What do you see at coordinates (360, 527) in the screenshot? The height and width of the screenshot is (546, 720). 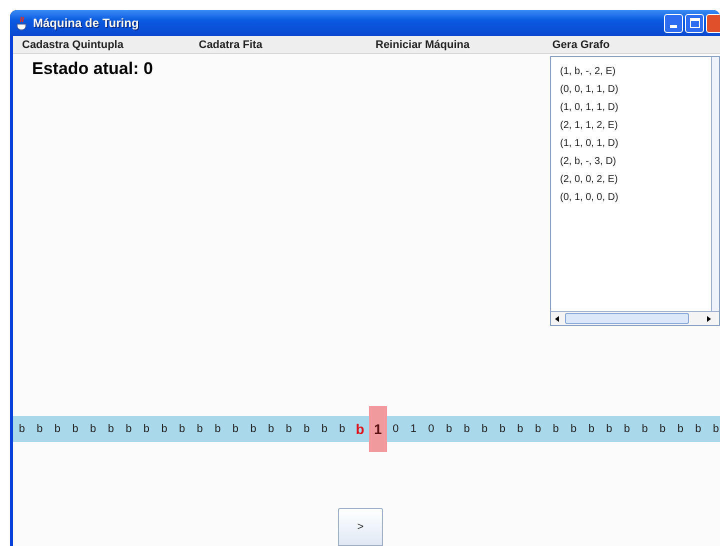 I see `step-button: >` at bounding box center [360, 527].